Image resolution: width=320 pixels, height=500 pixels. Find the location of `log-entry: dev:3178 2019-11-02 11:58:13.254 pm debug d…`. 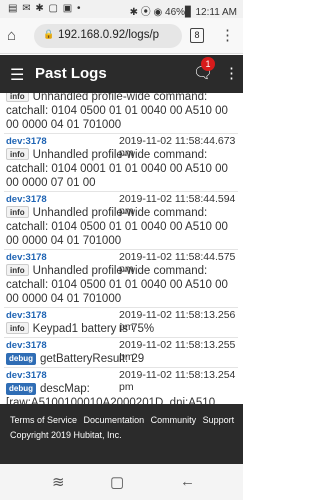

log-entry: dev:3178 2019-11-02 11:58:13.254 pm debug d… is located at coordinates (121, 385).